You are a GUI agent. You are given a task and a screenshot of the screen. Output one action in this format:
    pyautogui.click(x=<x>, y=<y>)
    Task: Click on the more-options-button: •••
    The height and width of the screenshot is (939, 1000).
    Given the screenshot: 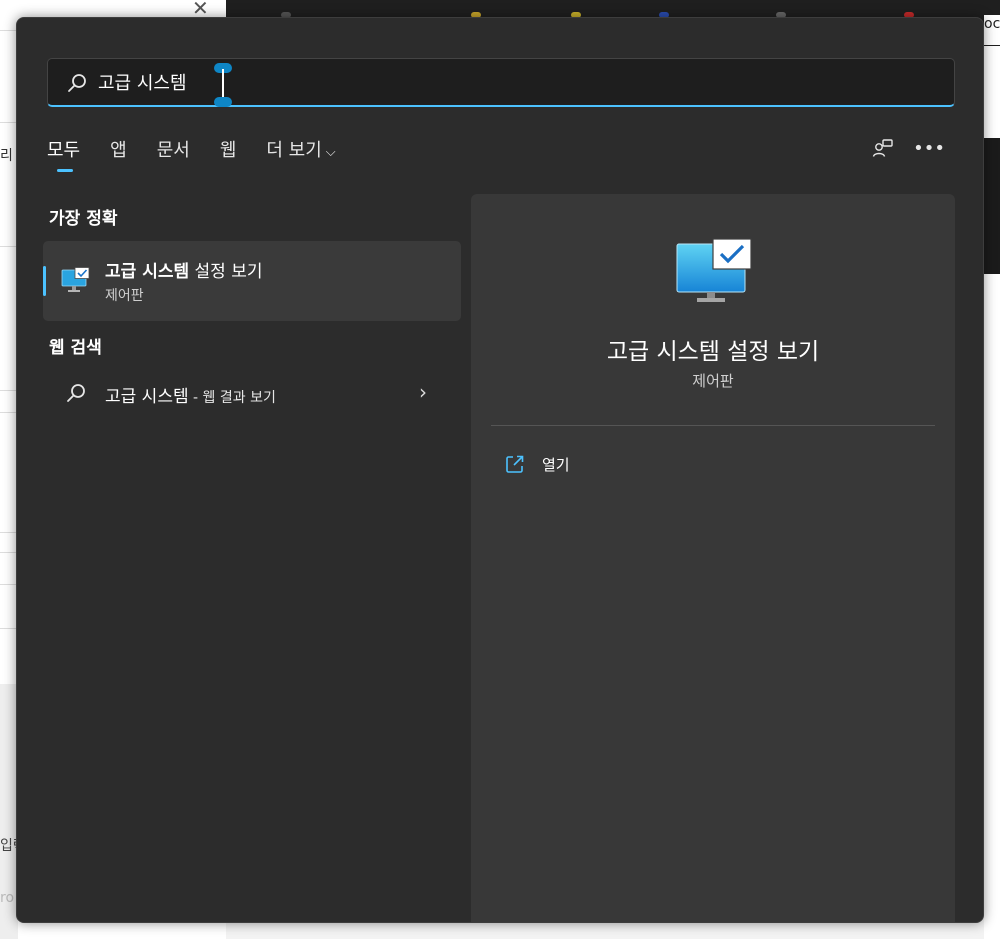 What is the action you would take?
    pyautogui.click(x=929, y=148)
    